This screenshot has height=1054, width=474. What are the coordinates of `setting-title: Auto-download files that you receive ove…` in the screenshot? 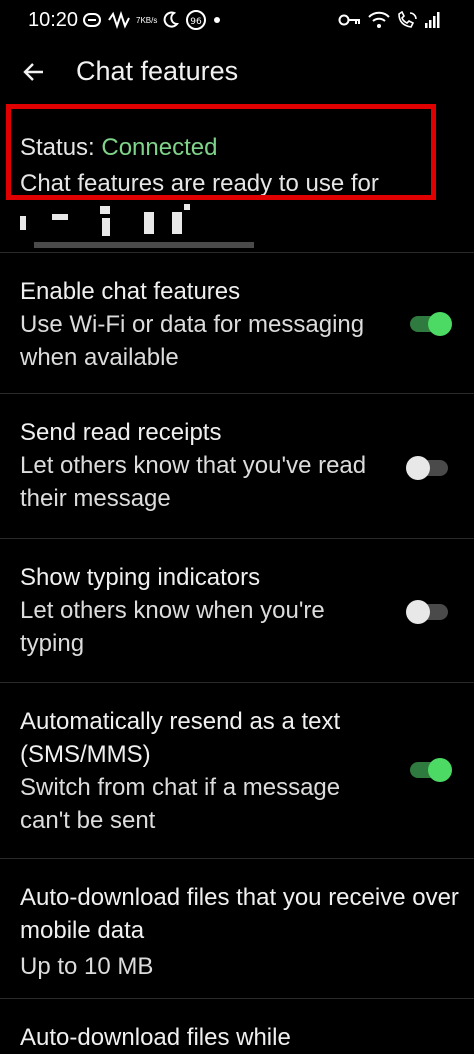 It's located at (239, 914).